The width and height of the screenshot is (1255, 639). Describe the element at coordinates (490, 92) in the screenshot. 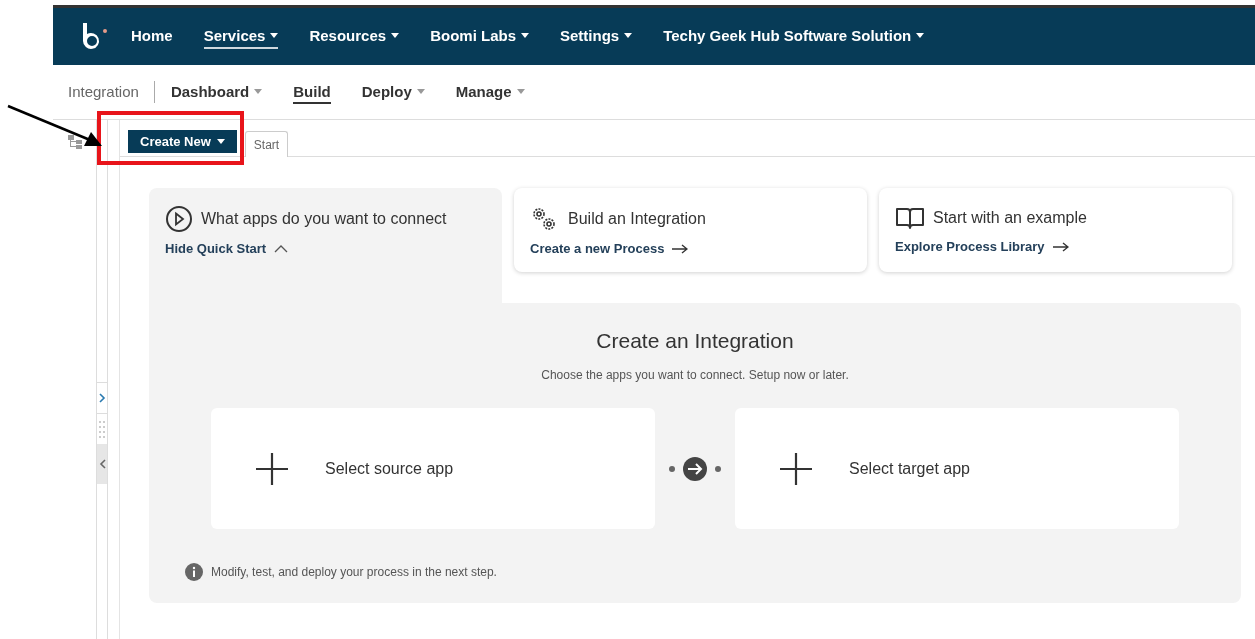

I see `nav-link: Manage` at that location.